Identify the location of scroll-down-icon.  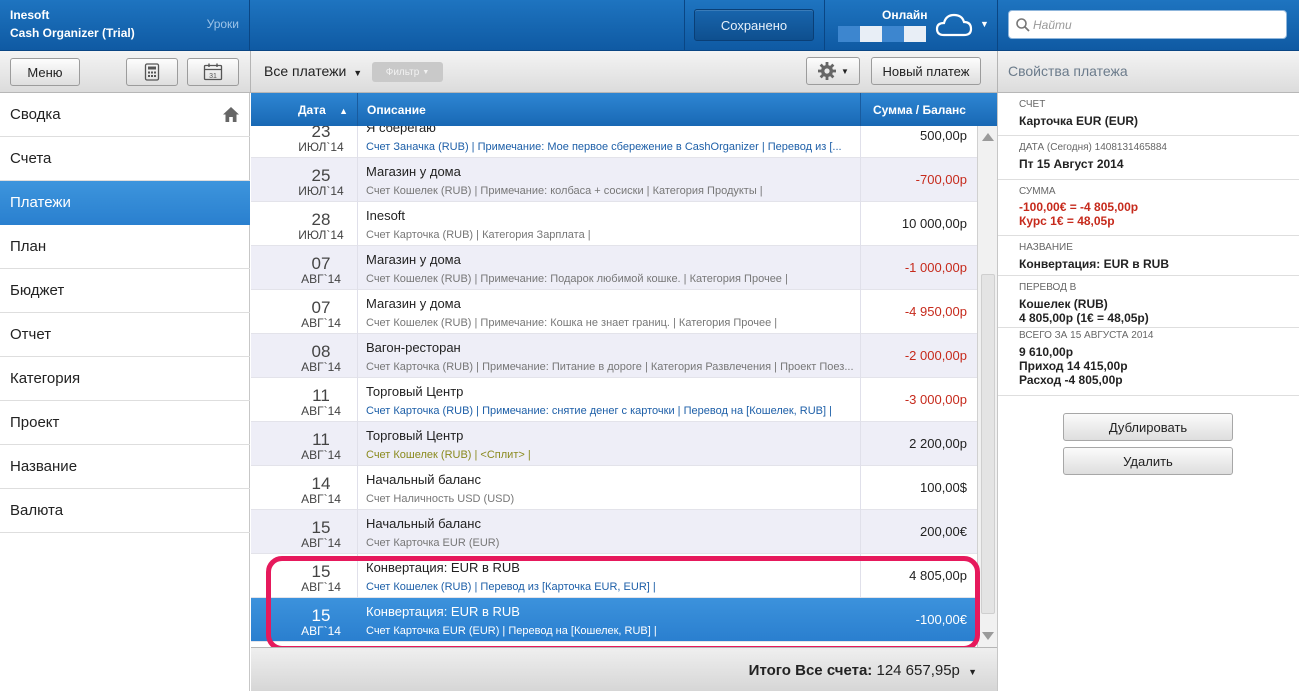
(988, 636).